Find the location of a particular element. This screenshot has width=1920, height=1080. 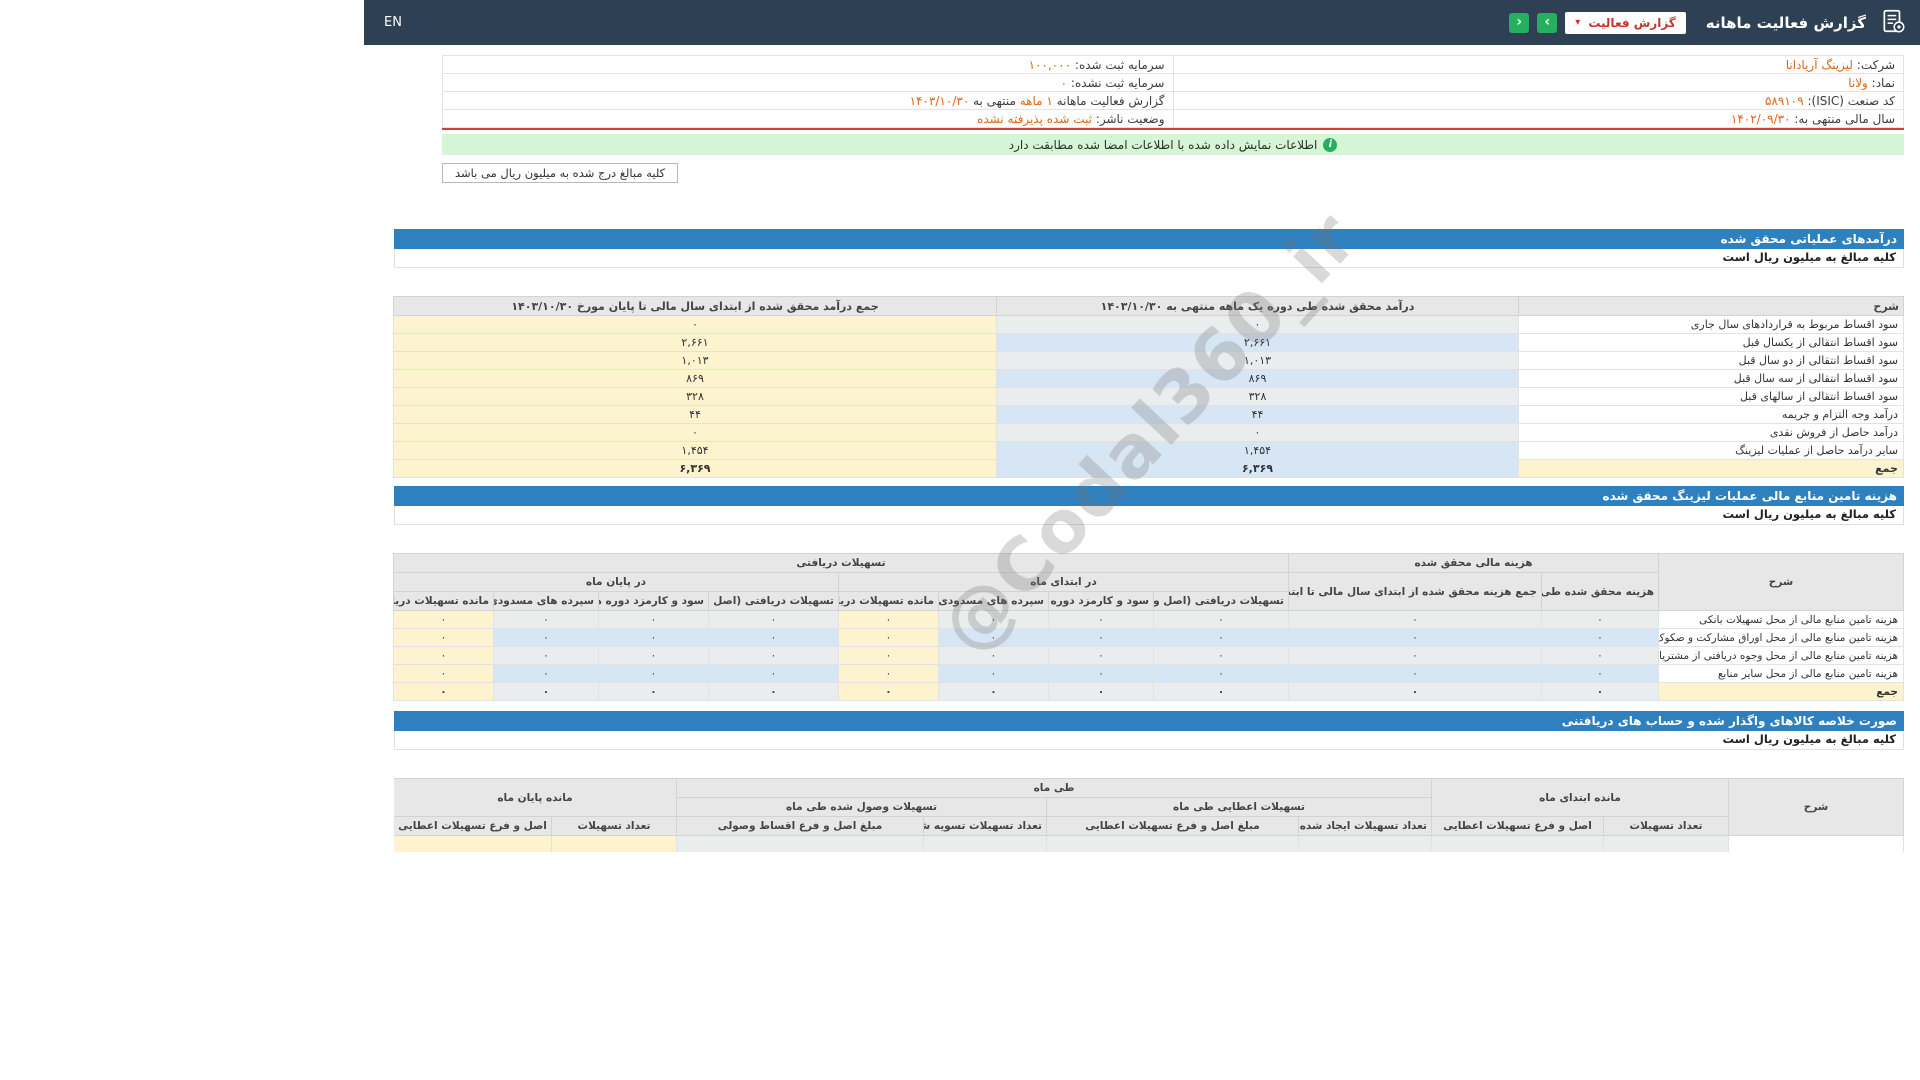

column-header-end-count: تعداد تسهیلات is located at coordinates (614, 826).